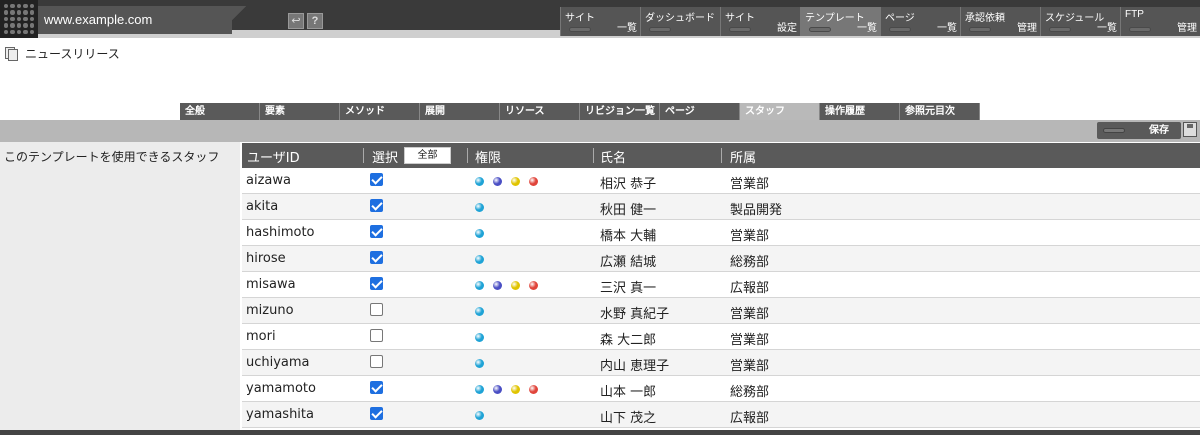 Image resolution: width=1200 pixels, height=435 pixels. I want to click on save-button-label: 保存, so click(1159, 130).